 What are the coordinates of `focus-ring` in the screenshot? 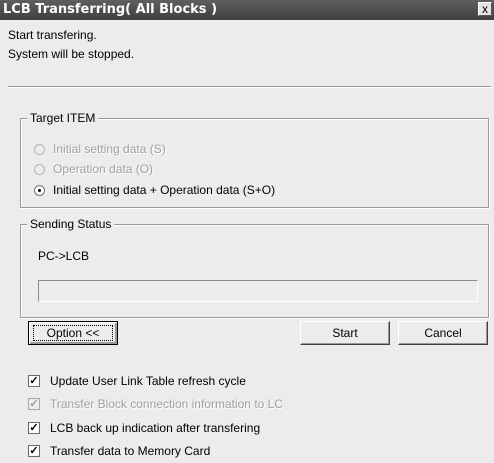 It's located at (73, 333).